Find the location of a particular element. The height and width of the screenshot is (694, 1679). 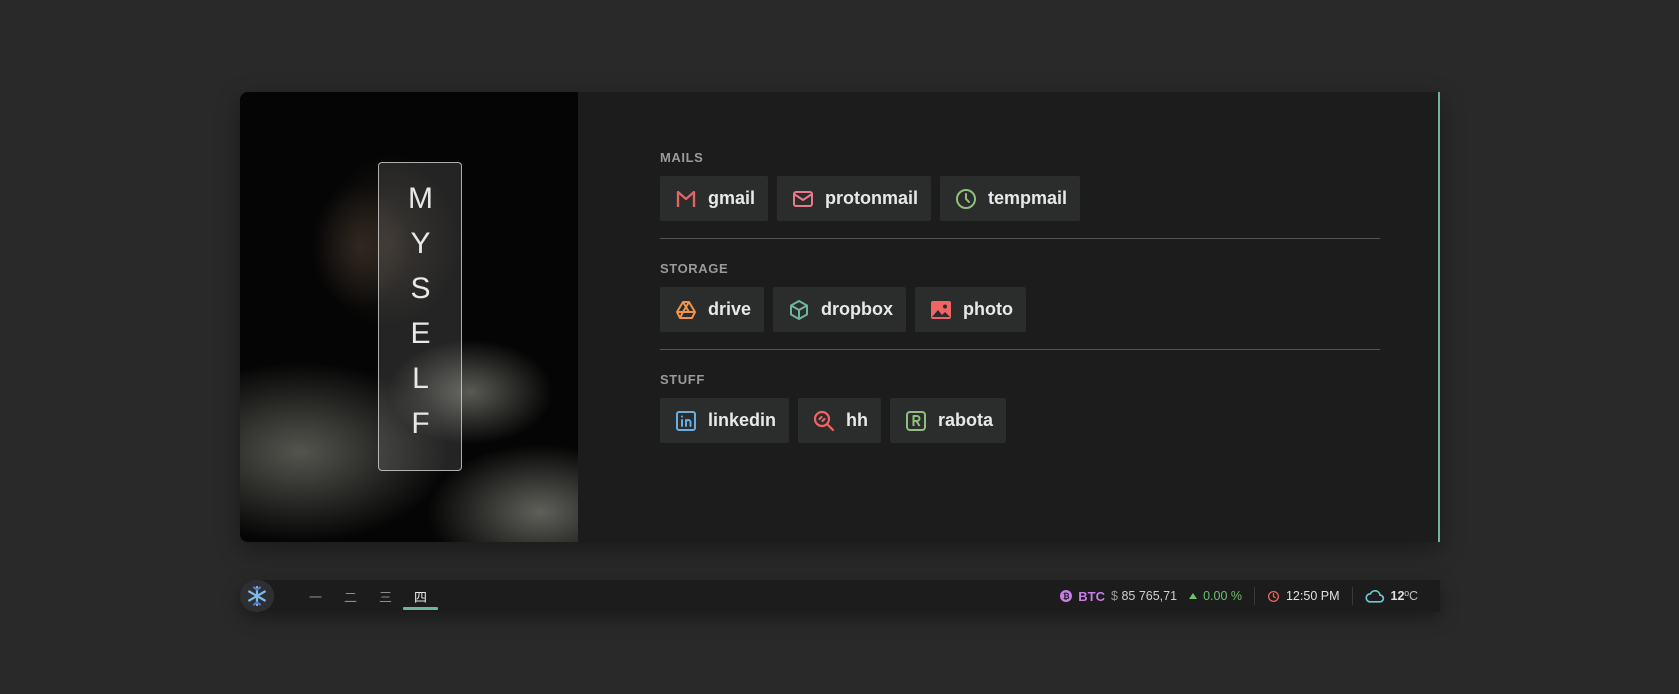

workspace-2: 二 is located at coordinates (350, 596).